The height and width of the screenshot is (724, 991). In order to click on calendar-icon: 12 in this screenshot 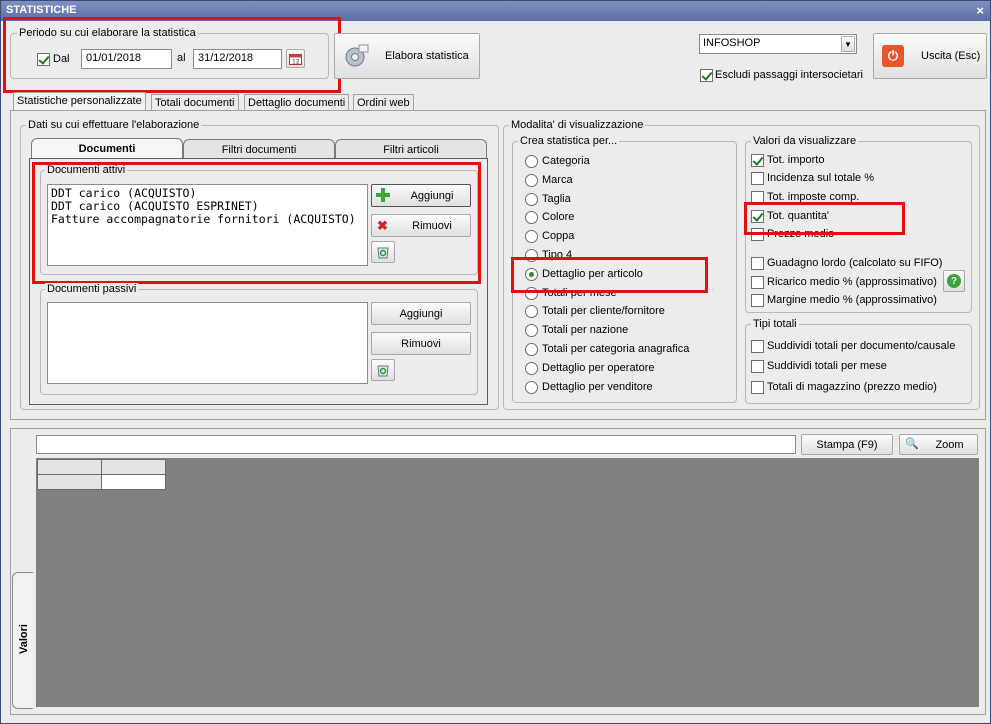, I will do `click(295, 58)`.